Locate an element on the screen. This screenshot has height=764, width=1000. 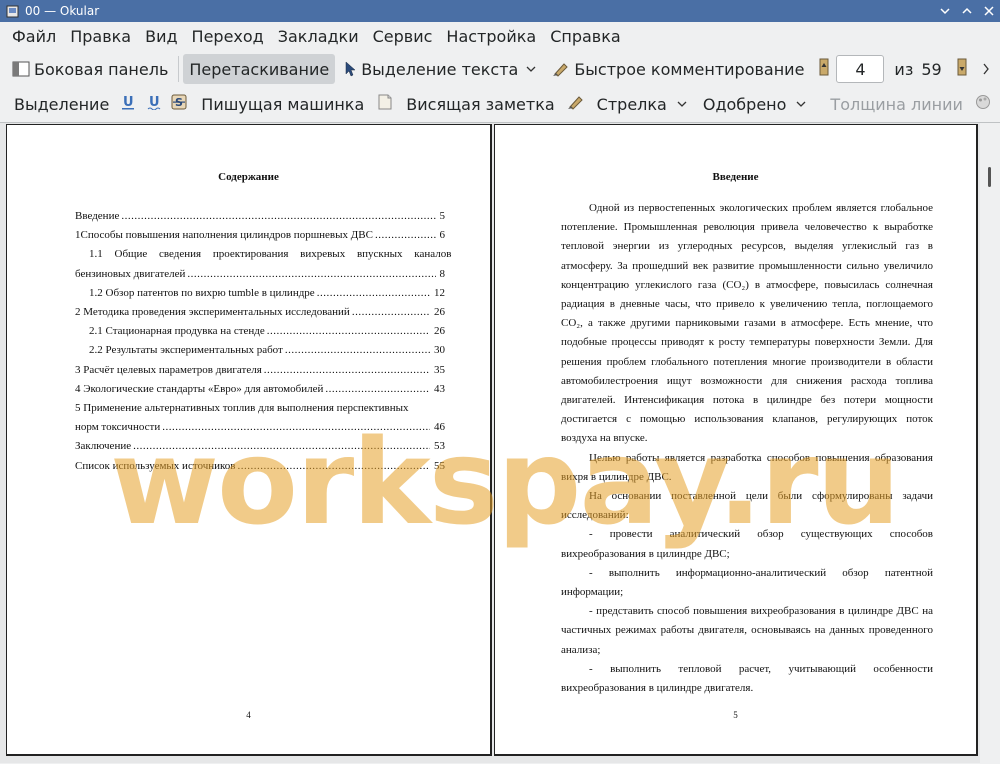
selection-label: Выделение is located at coordinates (62, 104).